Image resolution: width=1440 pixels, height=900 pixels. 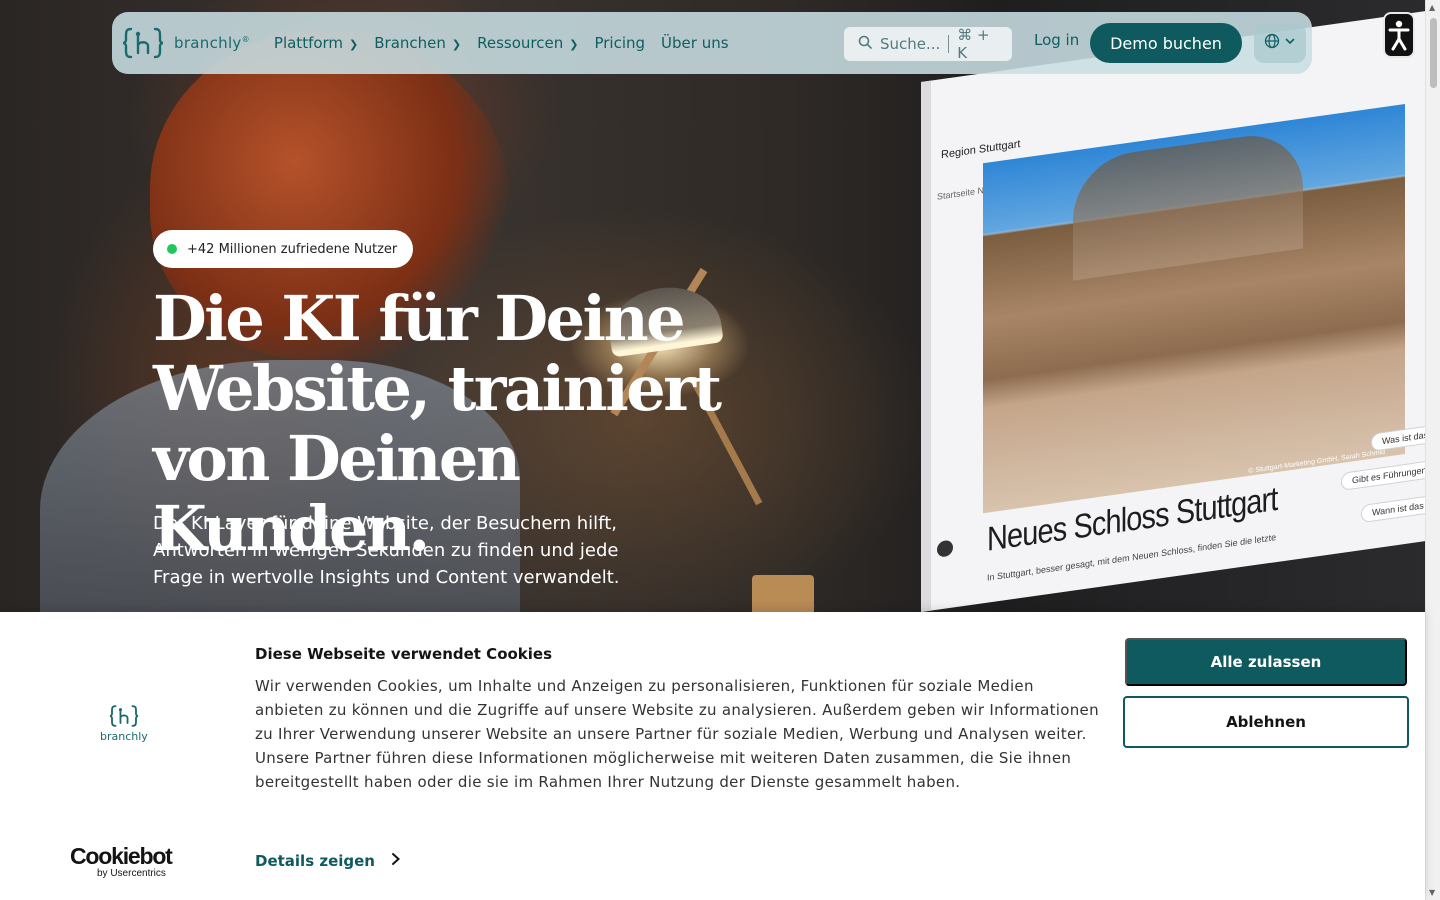 I want to click on search-input: Suche... ⌘ + K, so click(x=928, y=44).